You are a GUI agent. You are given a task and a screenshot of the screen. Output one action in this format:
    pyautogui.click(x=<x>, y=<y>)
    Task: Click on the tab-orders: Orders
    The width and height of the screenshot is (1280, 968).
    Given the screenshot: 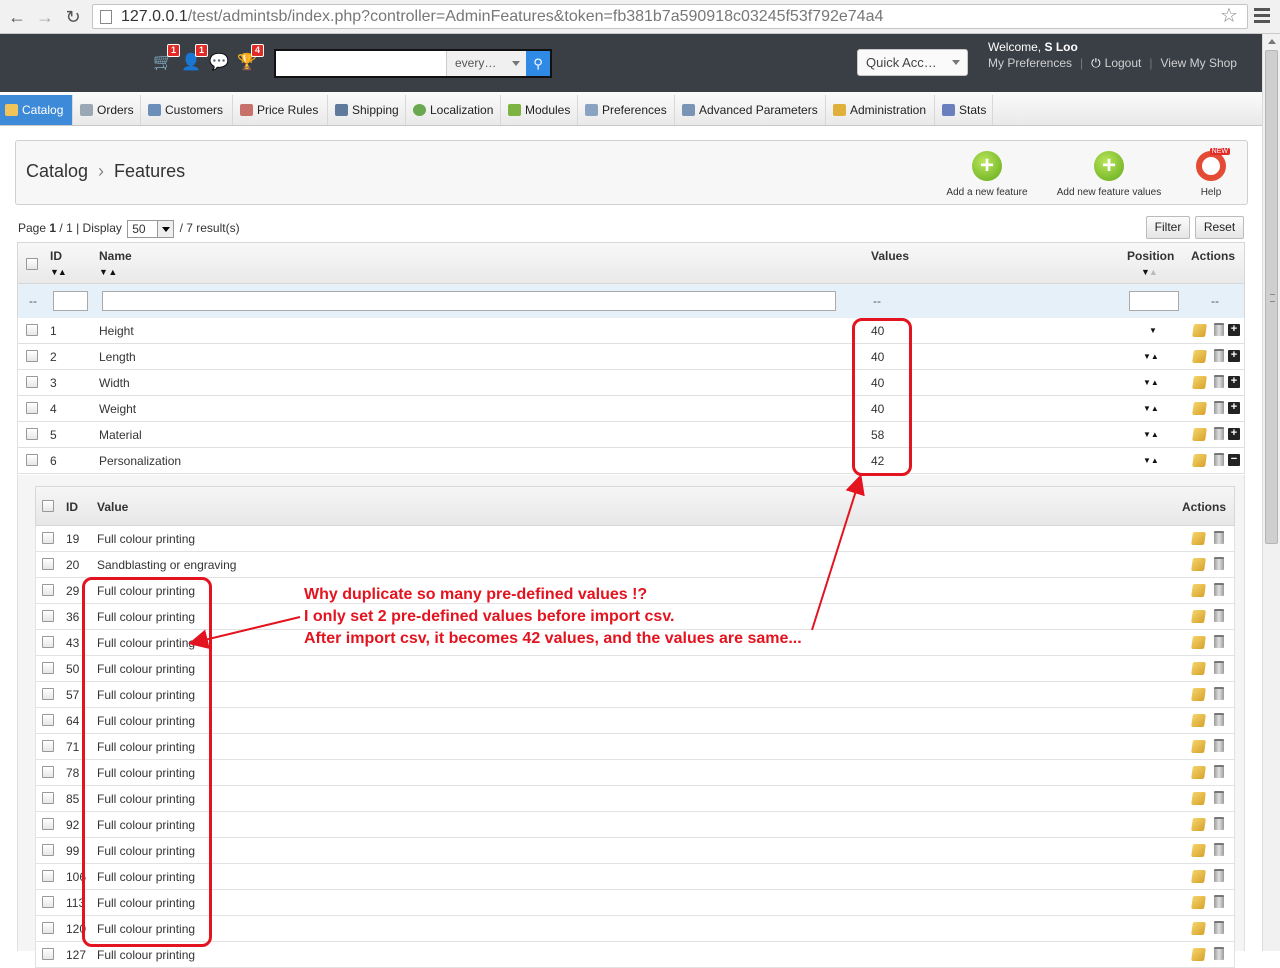 What is the action you would take?
    pyautogui.click(x=108, y=110)
    